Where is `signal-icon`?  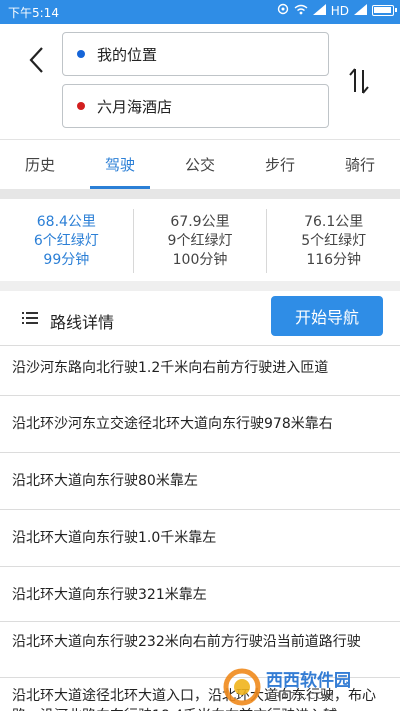
signal-icon is located at coordinates (319, 10).